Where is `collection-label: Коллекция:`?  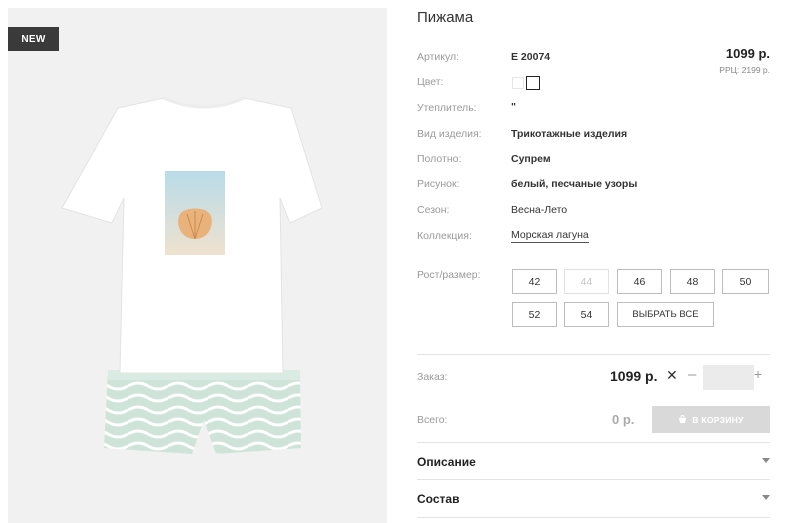
collection-label: Коллекция: is located at coordinates (444, 236).